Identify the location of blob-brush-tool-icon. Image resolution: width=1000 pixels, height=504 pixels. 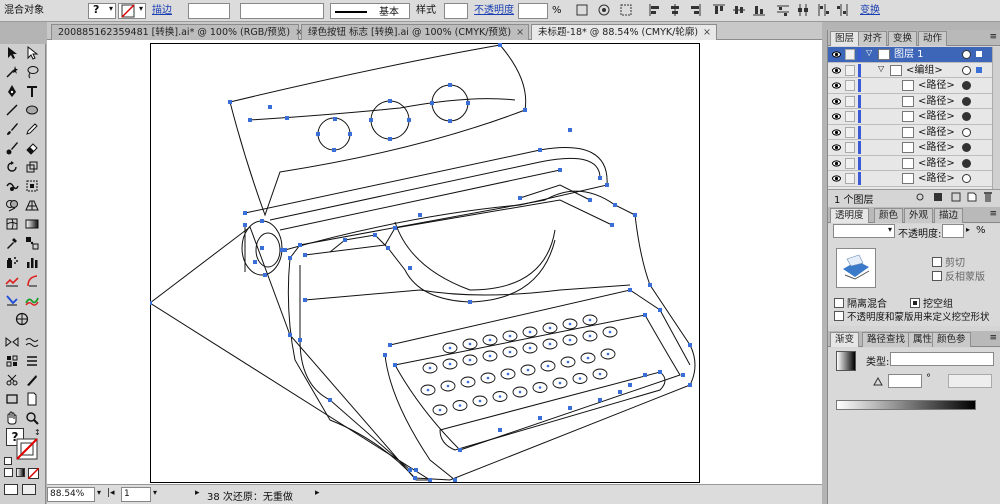
(12, 148).